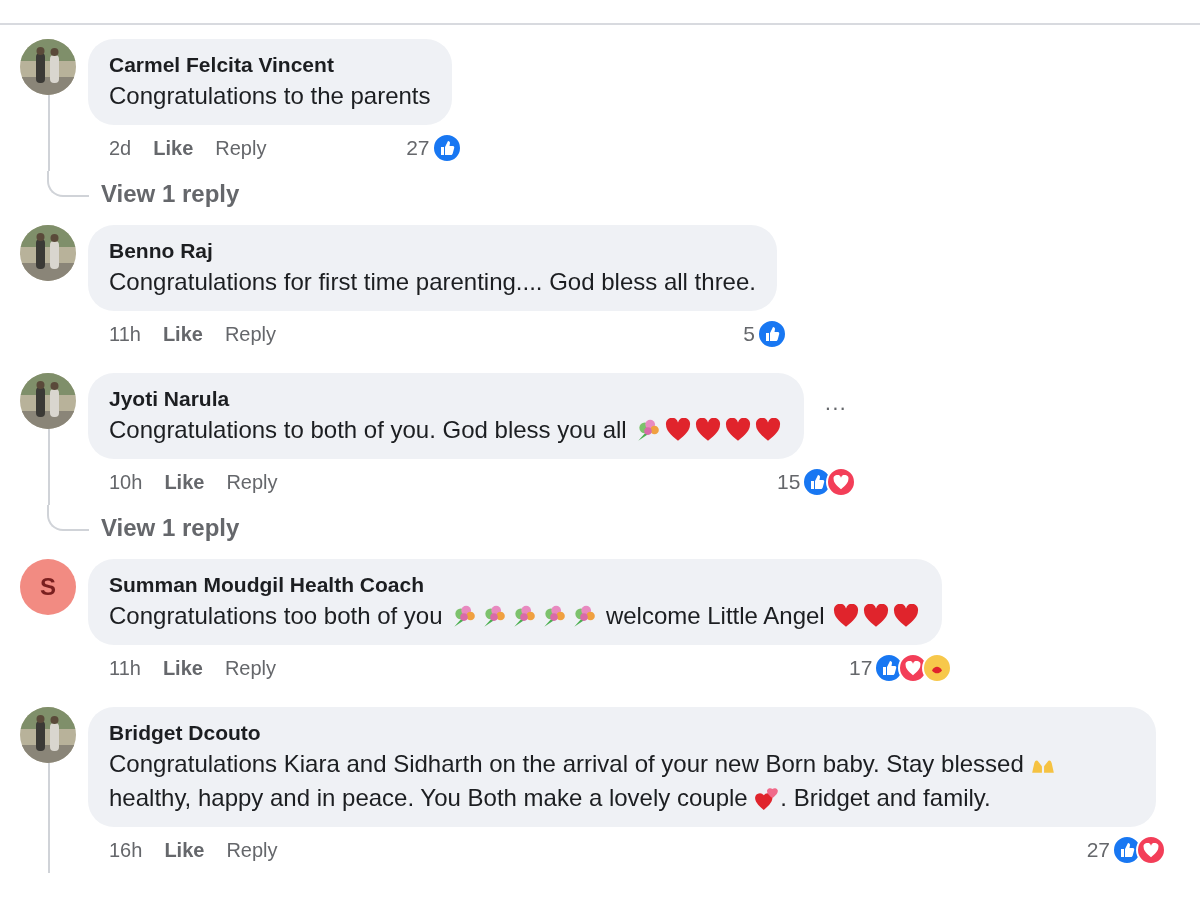  I want to click on comment-text: Congratulations to the parents, so click(270, 96).